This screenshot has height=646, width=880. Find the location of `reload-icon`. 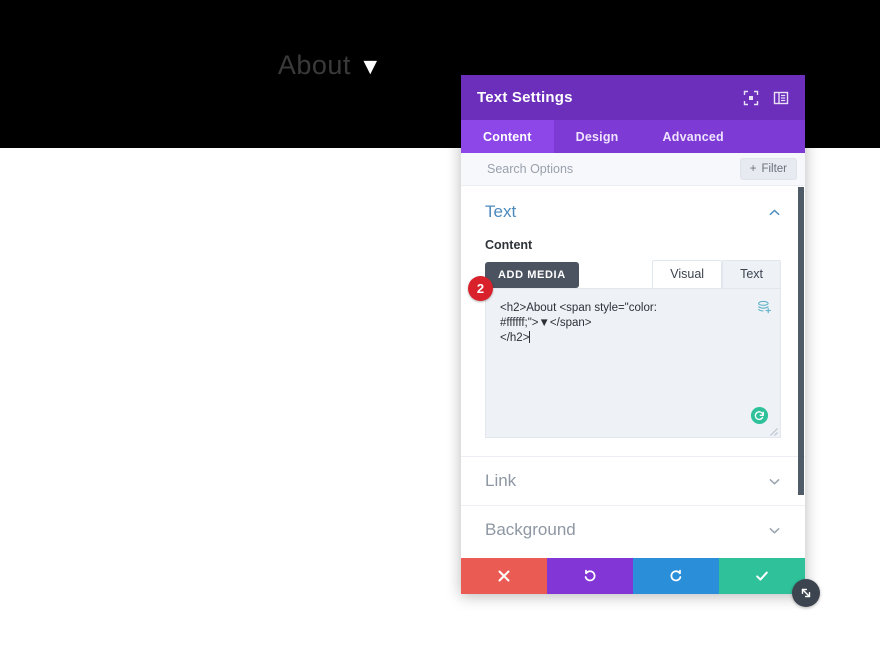

reload-icon is located at coordinates (759, 415).